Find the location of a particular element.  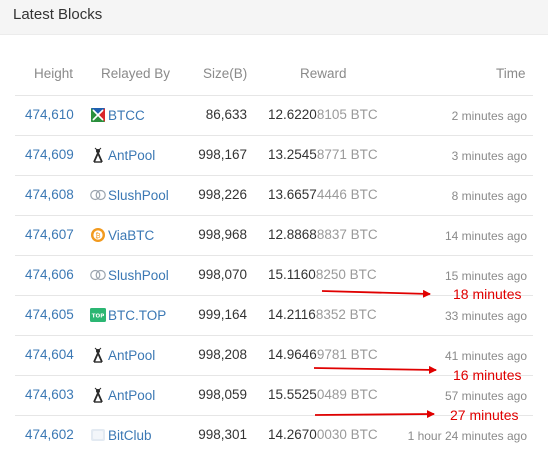

viabtc-logo-icon: ₿ is located at coordinates (98, 235).